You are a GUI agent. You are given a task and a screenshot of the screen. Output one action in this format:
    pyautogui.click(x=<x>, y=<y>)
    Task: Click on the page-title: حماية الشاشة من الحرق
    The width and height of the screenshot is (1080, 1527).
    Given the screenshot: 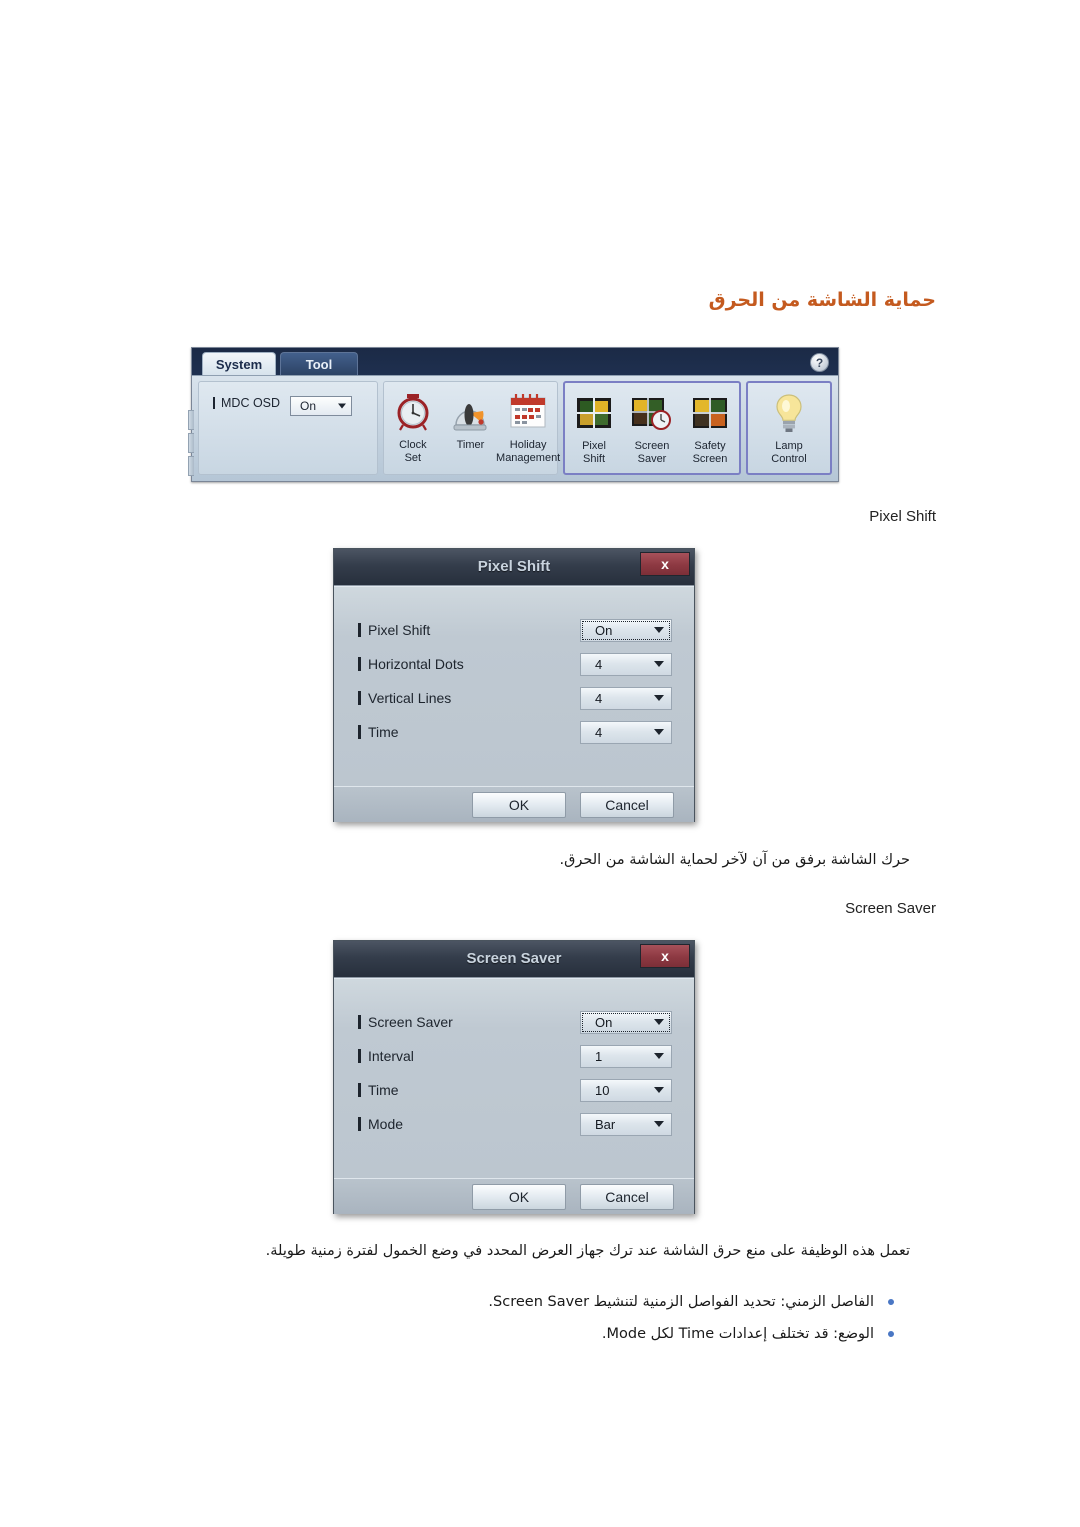 What is the action you would take?
    pyautogui.click(x=822, y=300)
    